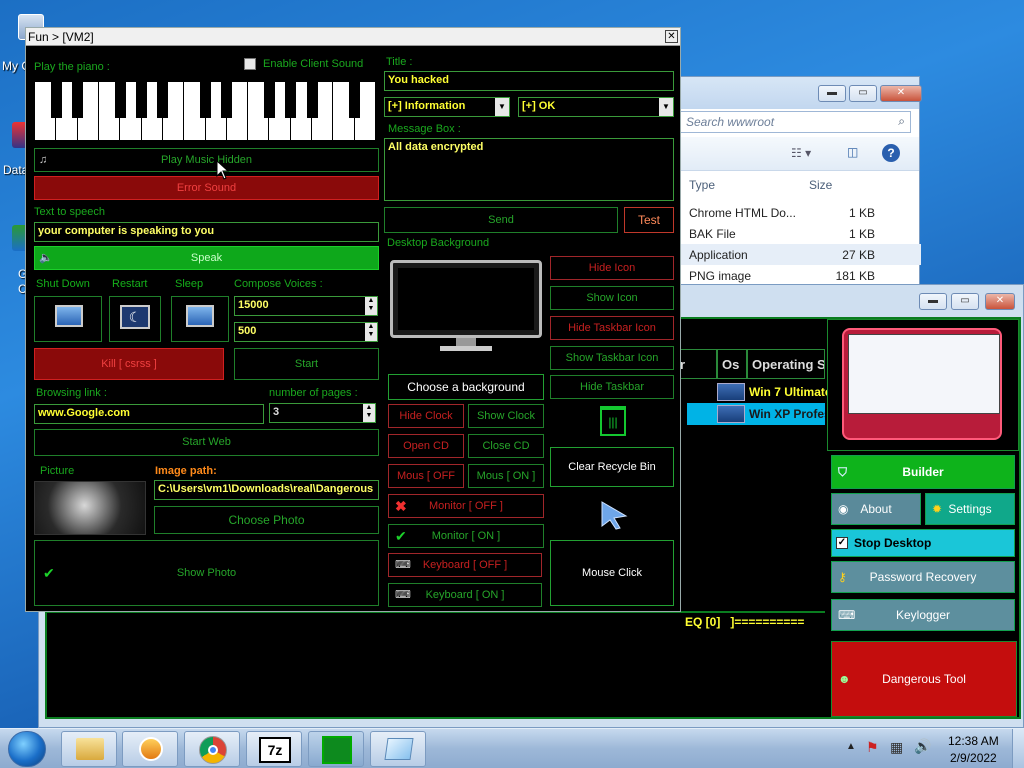 The image size is (1024, 768). What do you see at coordinates (801, 153) in the screenshot?
I see `view-options-icon: ☷ ▾` at bounding box center [801, 153].